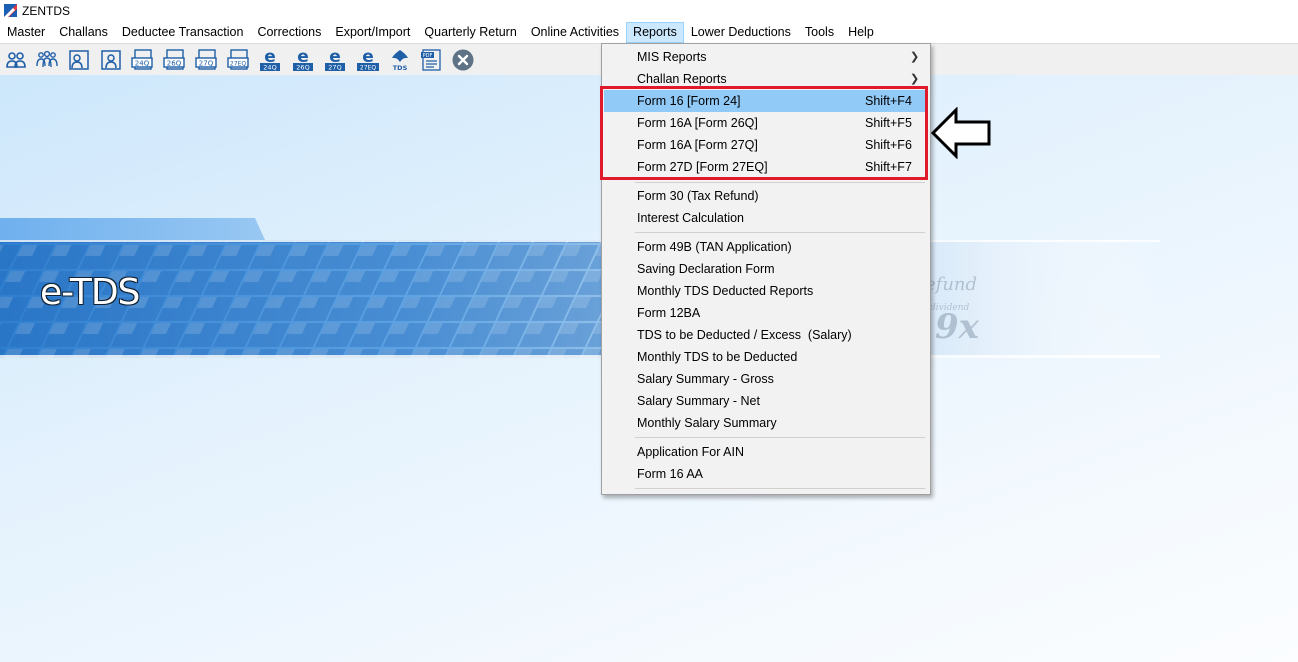  I want to click on menu-item-application-for-ain: Application For AIN, so click(766, 452).